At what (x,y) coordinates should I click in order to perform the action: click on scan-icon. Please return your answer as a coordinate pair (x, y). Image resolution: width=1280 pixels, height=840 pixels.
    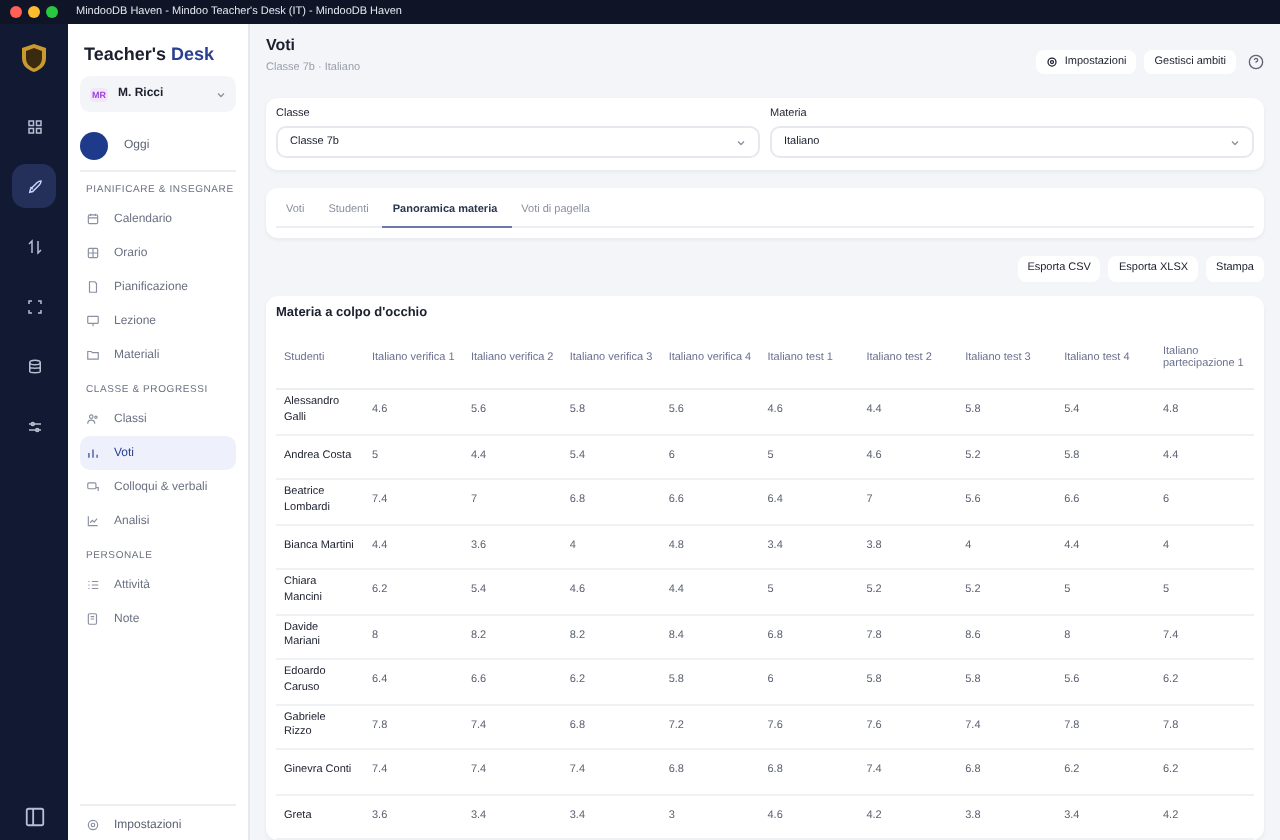
    Looking at the image, I should click on (34, 306).